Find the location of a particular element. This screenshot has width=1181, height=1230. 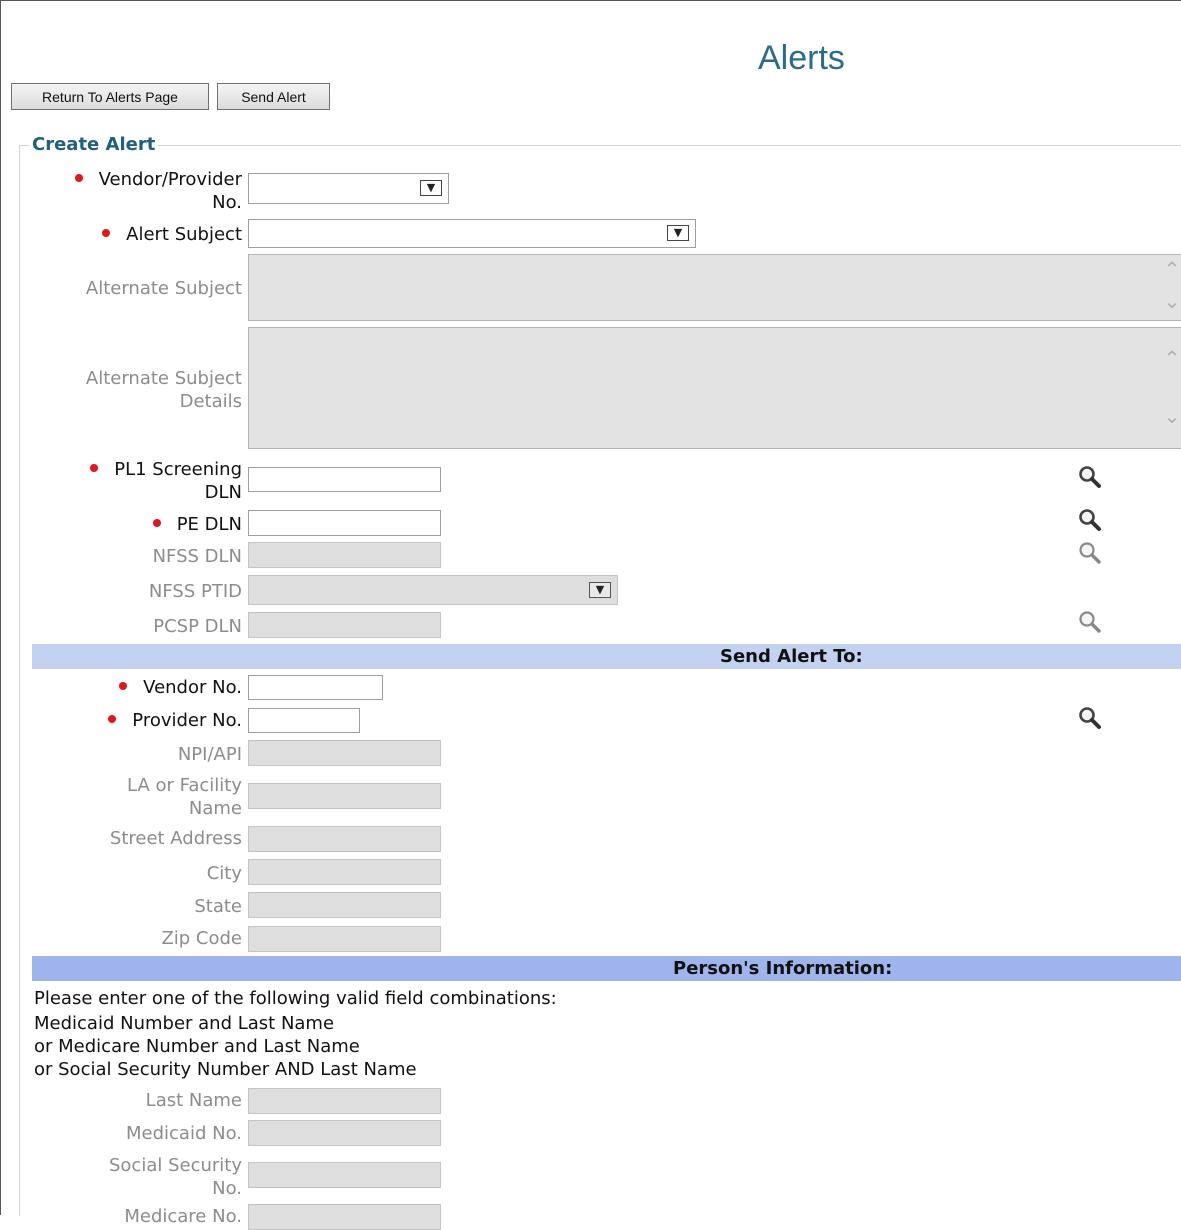

send-alert-to-header: Send Alert To: is located at coordinates (606, 656).